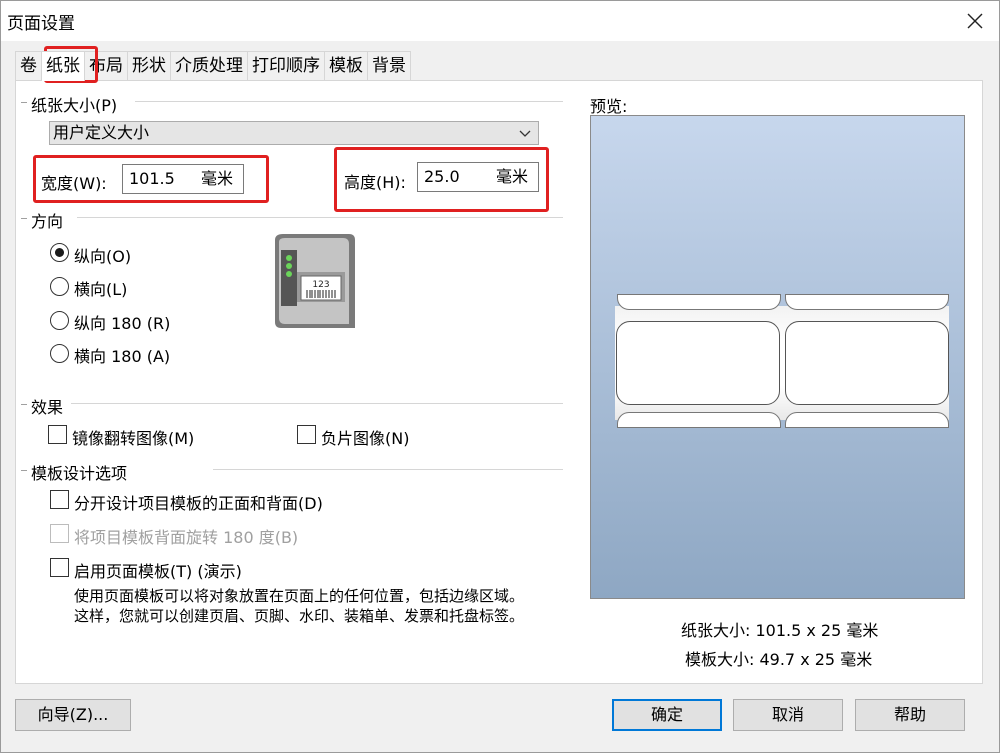 This screenshot has height=753, width=1000. I want to click on negative-image-label: 负片图像(N), so click(365, 437).